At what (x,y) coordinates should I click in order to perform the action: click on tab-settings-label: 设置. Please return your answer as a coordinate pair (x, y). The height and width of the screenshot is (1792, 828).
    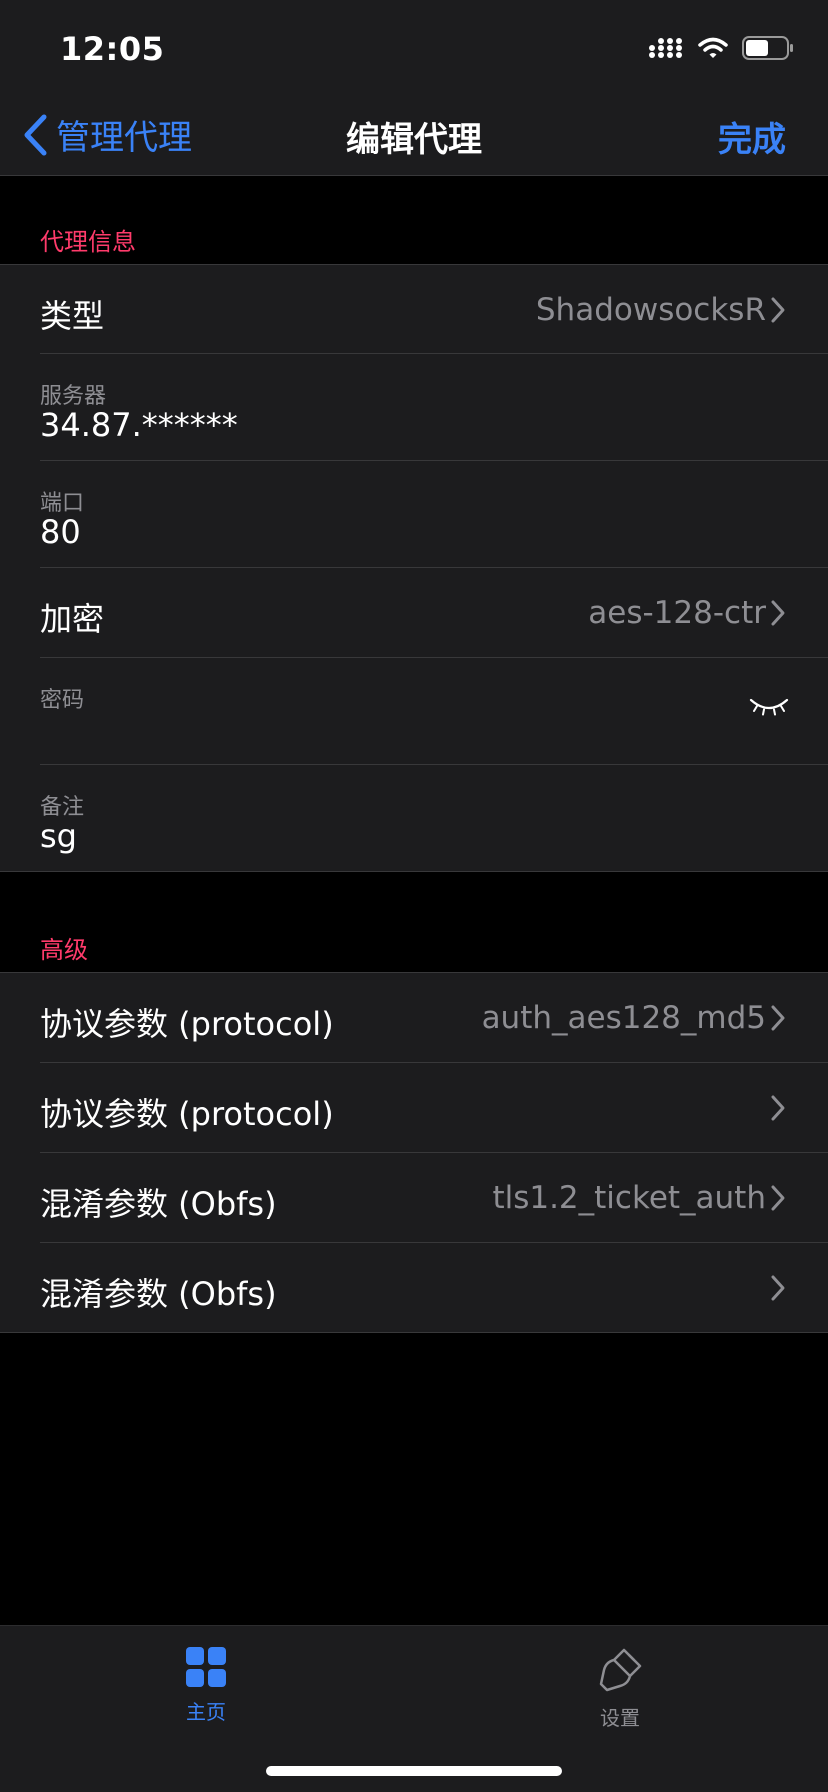
    Looking at the image, I should click on (620, 1718).